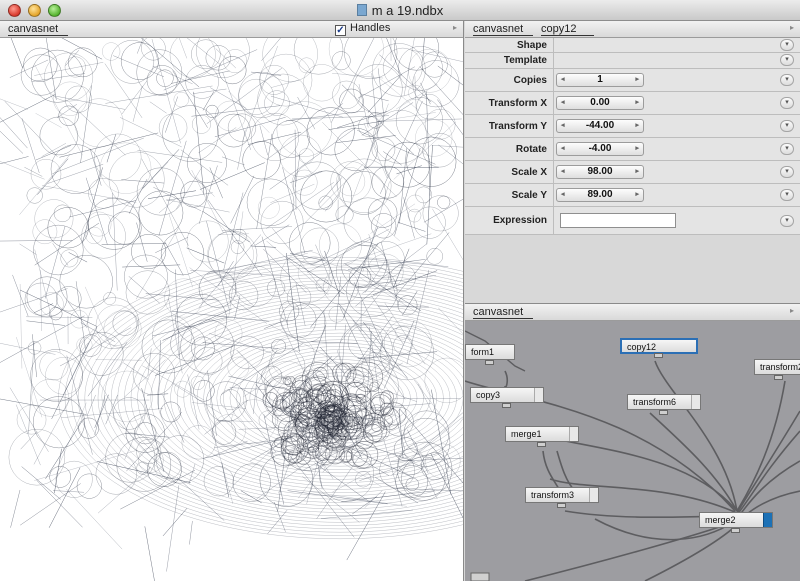  I want to click on param-row-transform-x: Transform X ◂ 0.00 ▸ ▾, so click(632, 103).